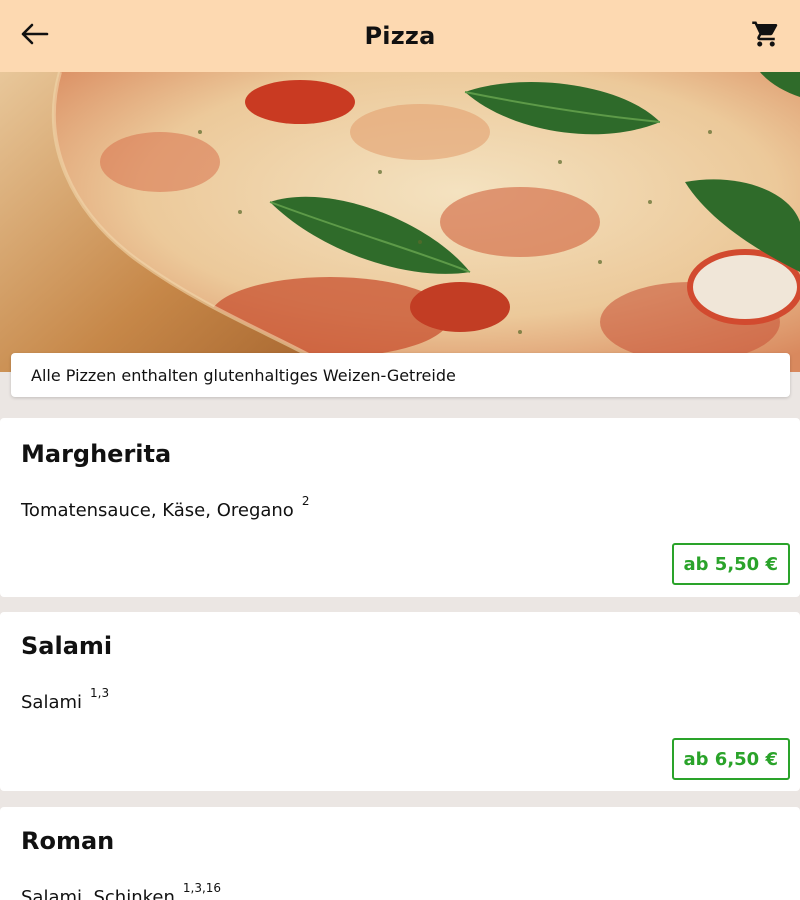  Describe the element at coordinates (68, 841) in the screenshot. I see `menu-item-name: Roman` at that location.